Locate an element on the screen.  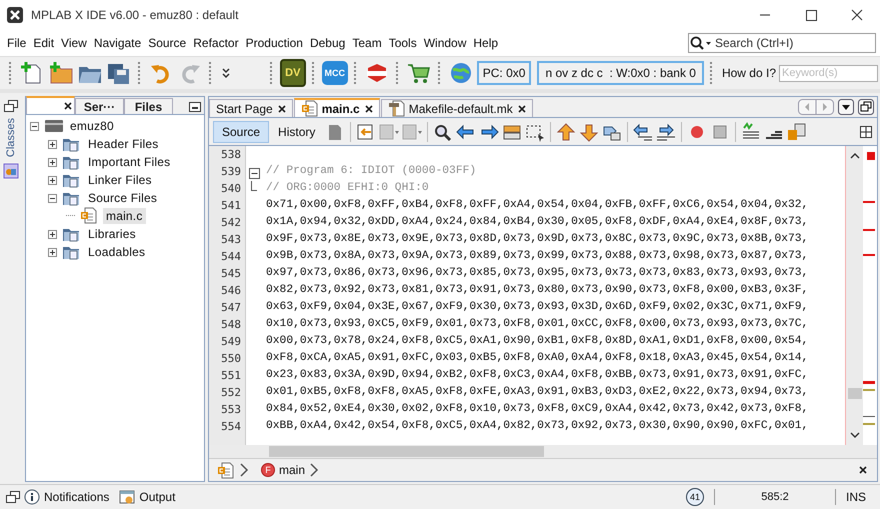
line-number: 551 is located at coordinates (231, 376).